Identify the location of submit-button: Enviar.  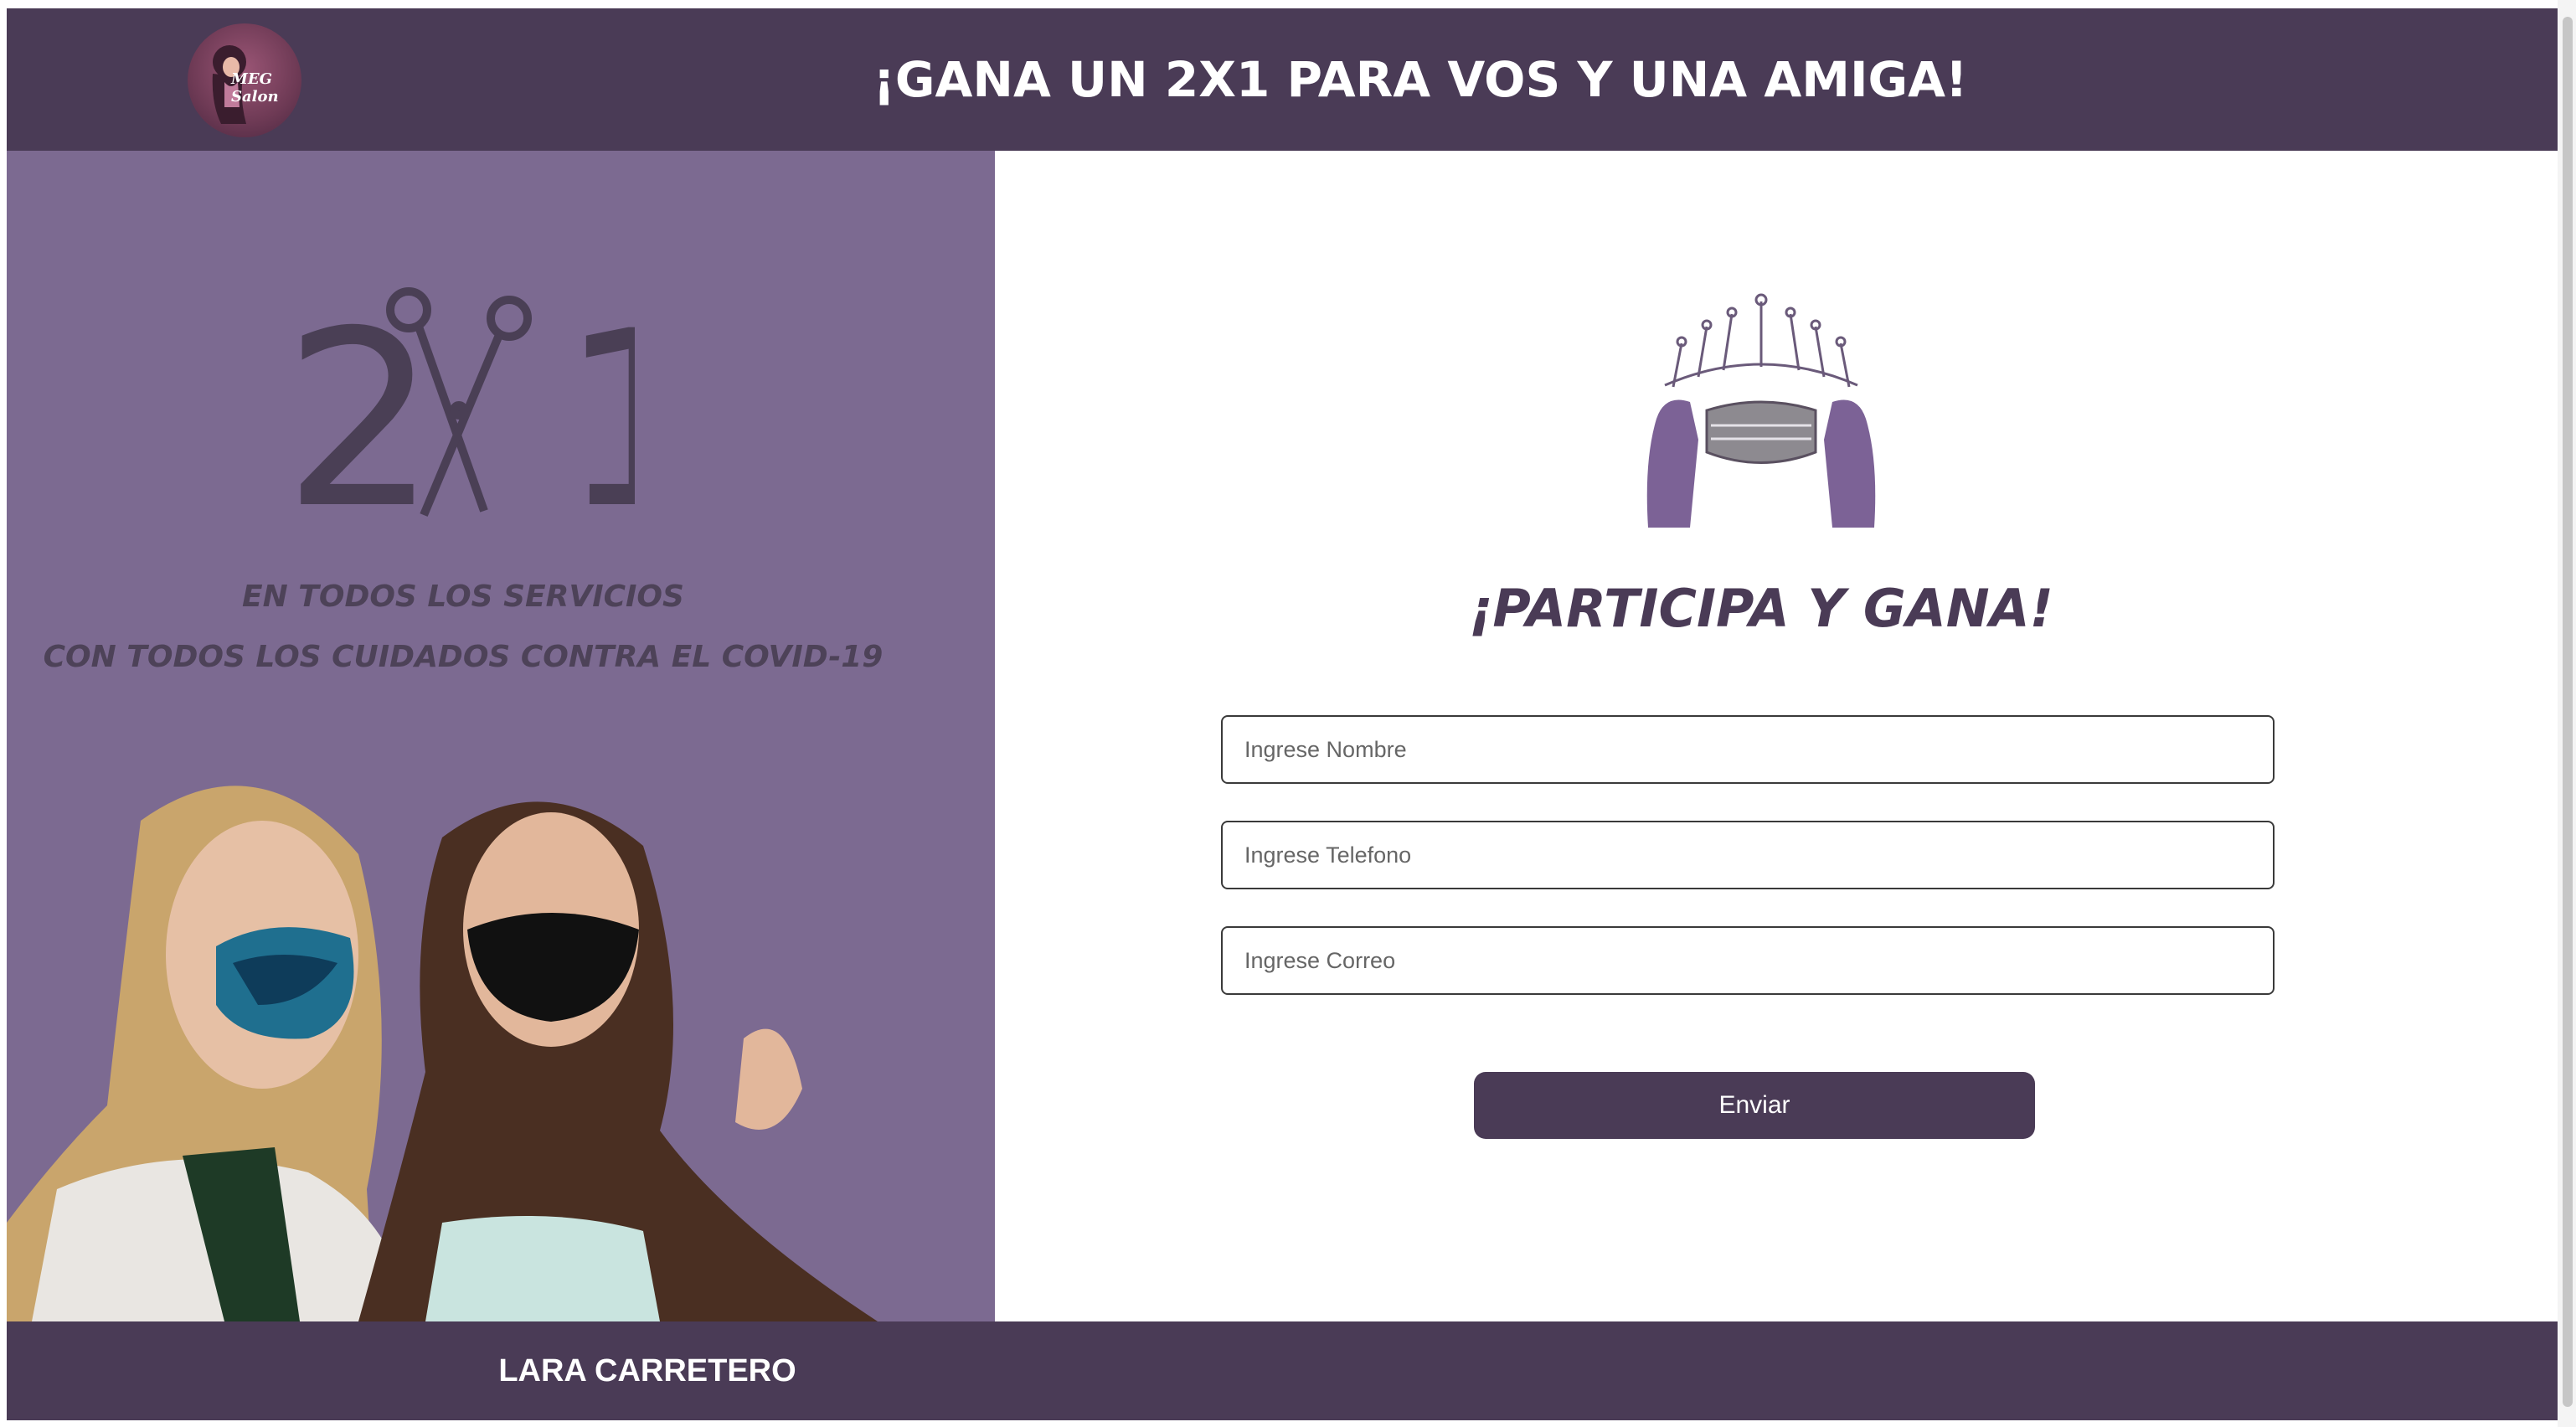
(1754, 1105).